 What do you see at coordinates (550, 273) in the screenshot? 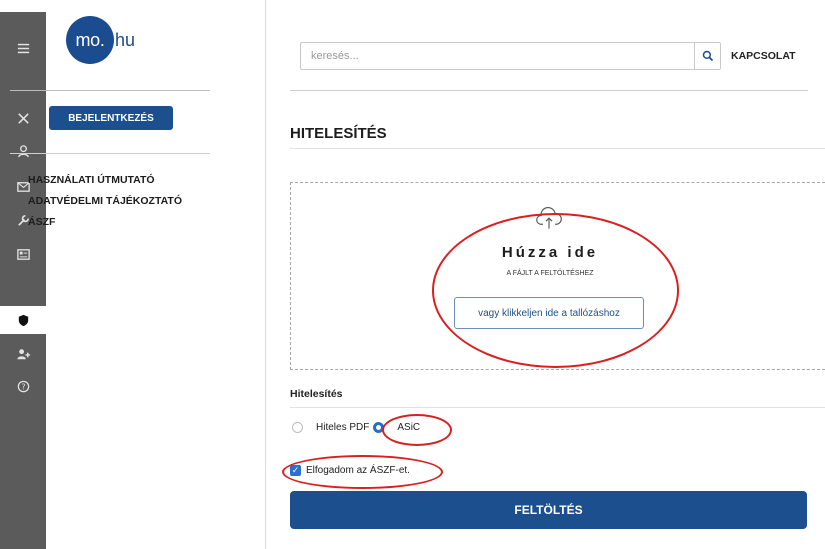
I see `dropzone-subtitle: A FÁJLT A FELTÖLTÉSHEZ` at bounding box center [550, 273].